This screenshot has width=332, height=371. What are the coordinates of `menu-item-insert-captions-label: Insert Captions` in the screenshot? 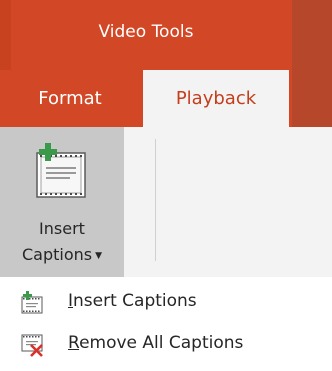 It's located at (132, 301).